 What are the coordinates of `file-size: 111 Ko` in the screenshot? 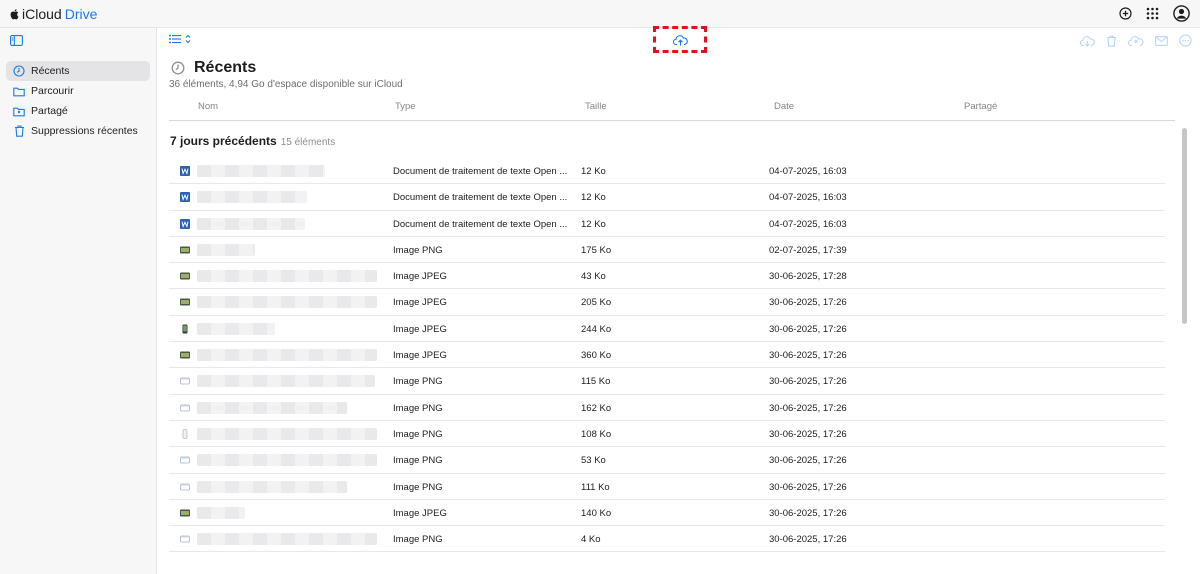 It's located at (595, 487).